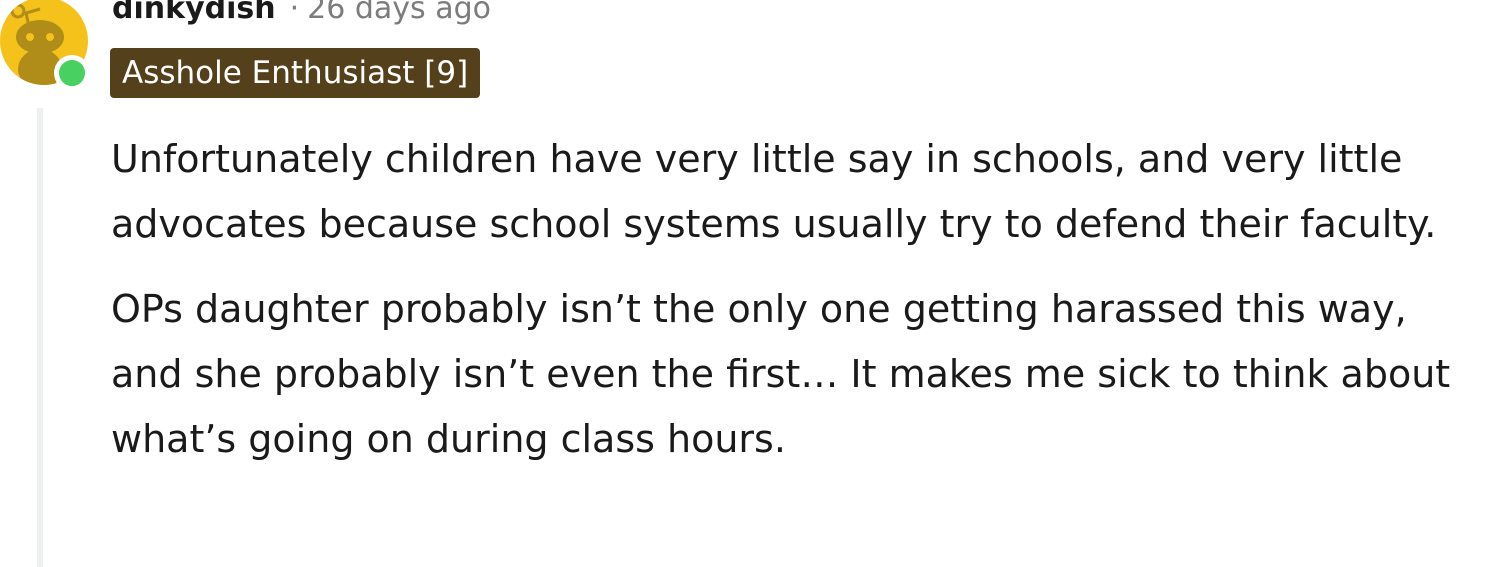 This screenshot has width=1488, height=567. I want to click on comment-meta: dinkydish · 26 days ago, so click(301, 14).